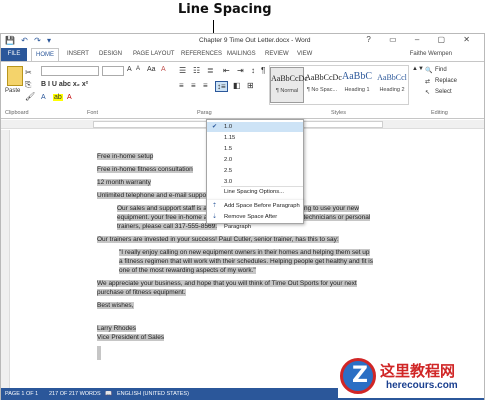 This screenshot has width=485, height=400. I want to click on style-heading-2: AaBbCcl Heading 2, so click(392, 85).